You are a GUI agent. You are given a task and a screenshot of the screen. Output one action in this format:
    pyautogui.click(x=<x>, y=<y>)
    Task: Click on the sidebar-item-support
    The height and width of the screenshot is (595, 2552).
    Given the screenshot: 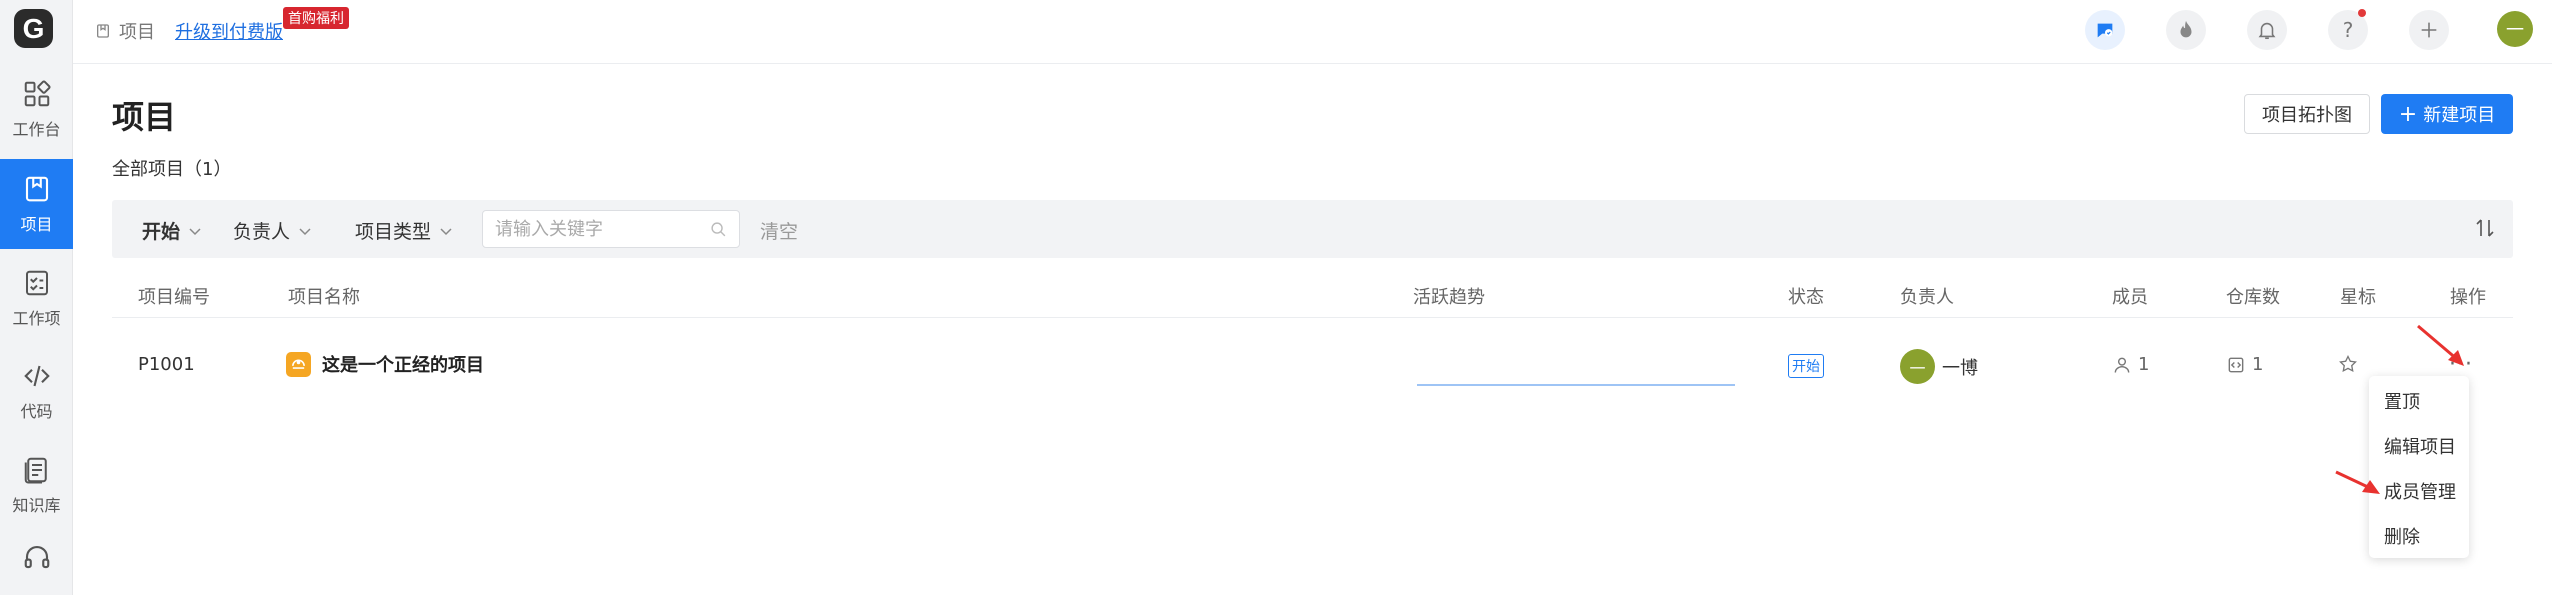 What is the action you would take?
    pyautogui.click(x=36, y=560)
    